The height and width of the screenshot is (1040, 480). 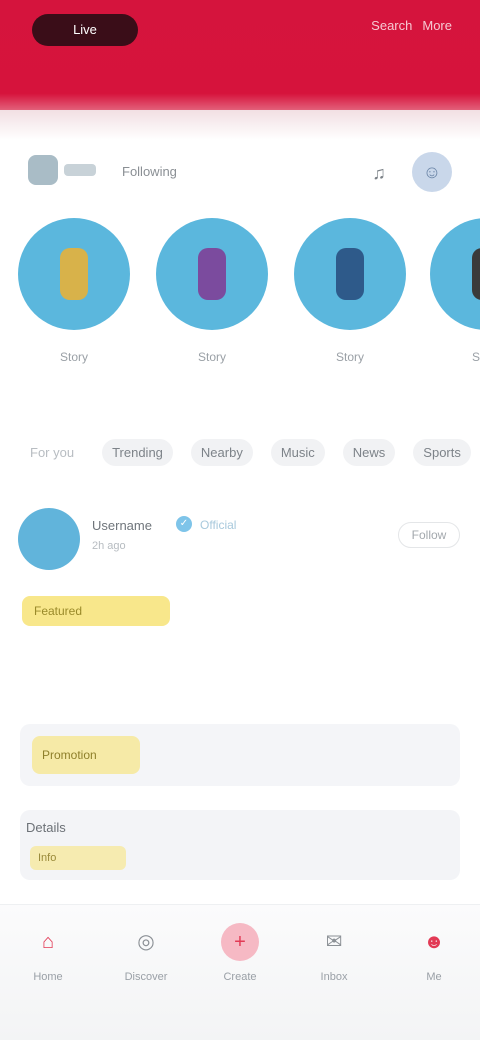 What do you see at coordinates (297, 452) in the screenshot?
I see `category-tab: Music` at bounding box center [297, 452].